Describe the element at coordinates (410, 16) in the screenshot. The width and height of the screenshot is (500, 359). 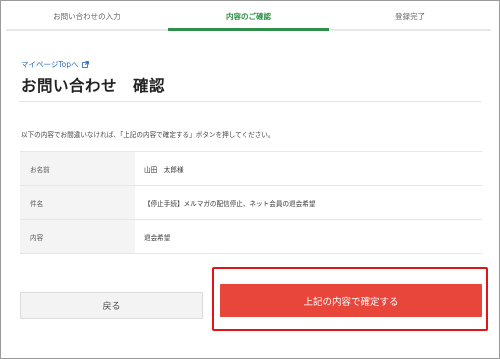
I see `step-complete-label: 登録完了` at that location.